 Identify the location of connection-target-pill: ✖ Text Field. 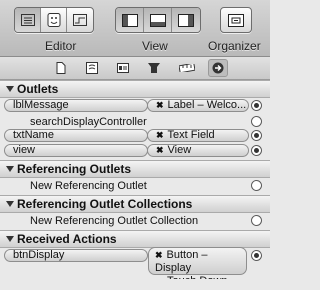
(198, 135).